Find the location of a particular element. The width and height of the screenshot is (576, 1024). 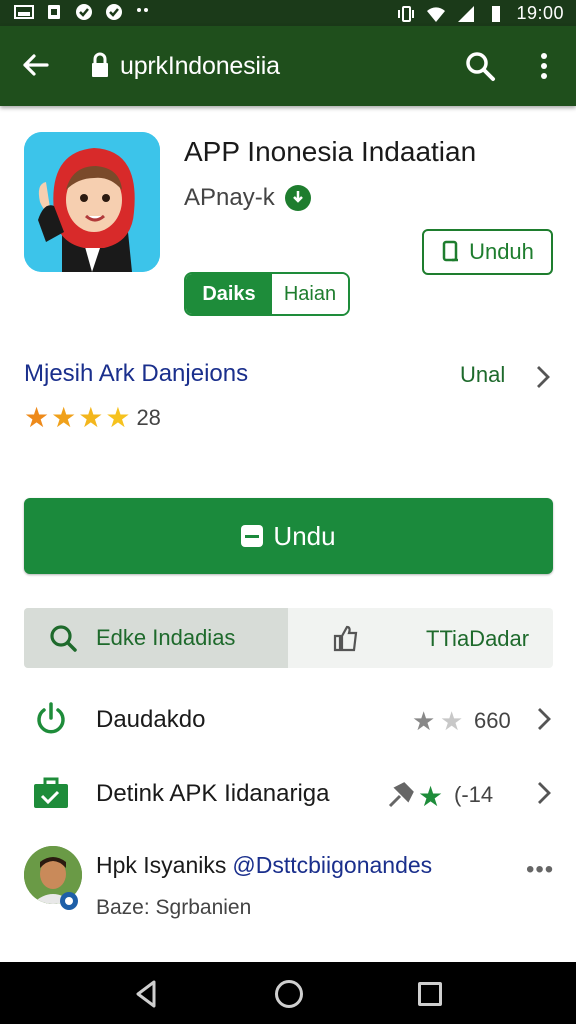

comment-author-handle: @Dsttcbiigonandes is located at coordinates (332, 865).